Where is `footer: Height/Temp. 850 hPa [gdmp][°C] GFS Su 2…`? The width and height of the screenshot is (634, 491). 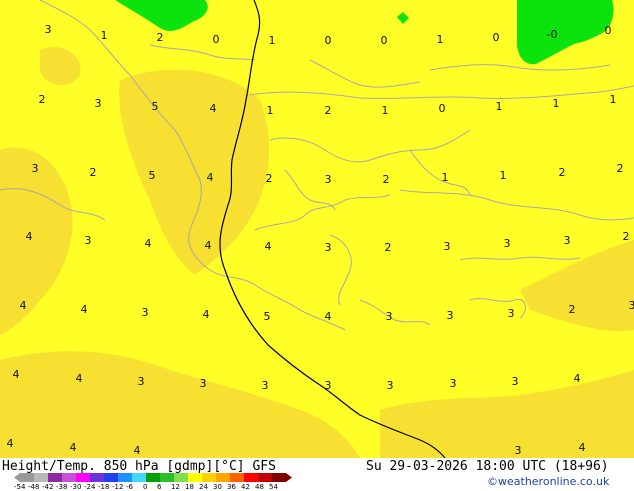 footer: Height/Temp. 850 hPa [gdmp][°C] GFS Su 2… is located at coordinates (317, 474).